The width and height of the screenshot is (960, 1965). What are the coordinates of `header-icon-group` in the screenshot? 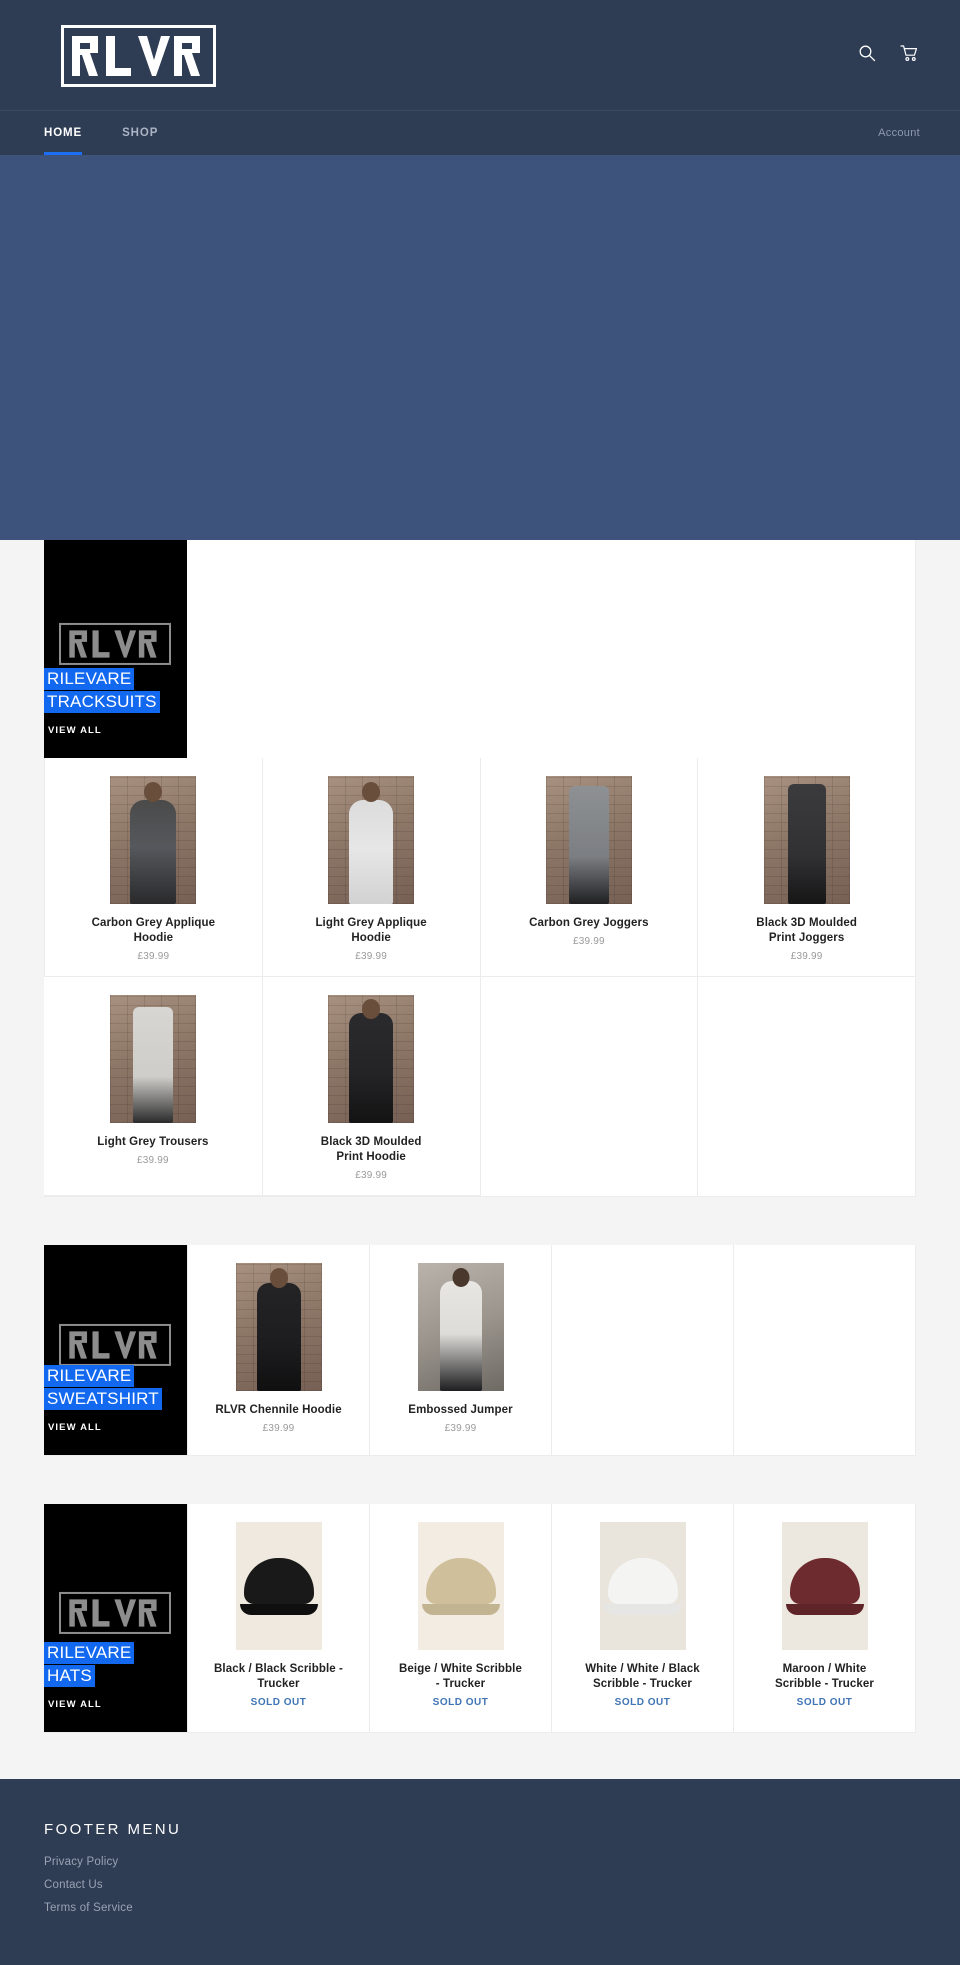 It's located at (888, 53).